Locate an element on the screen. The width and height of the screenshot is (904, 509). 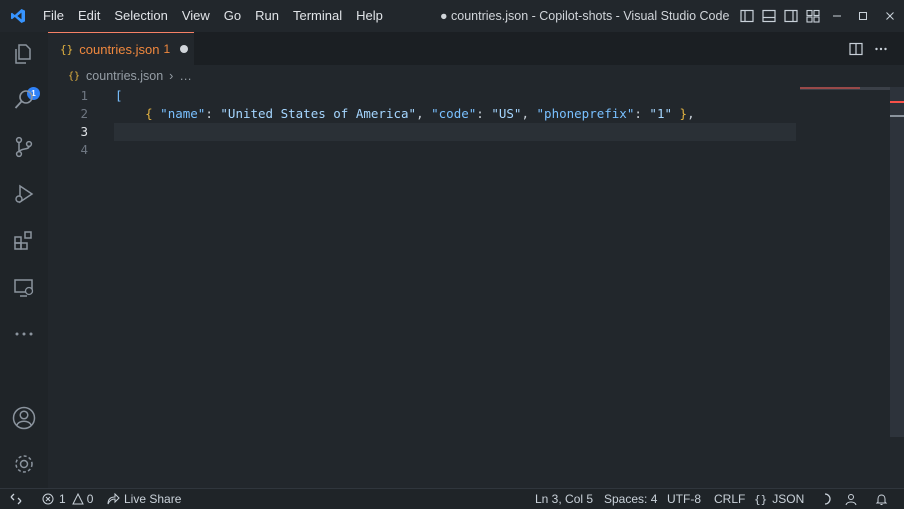
menu-file: File is located at coordinates (53, 16).